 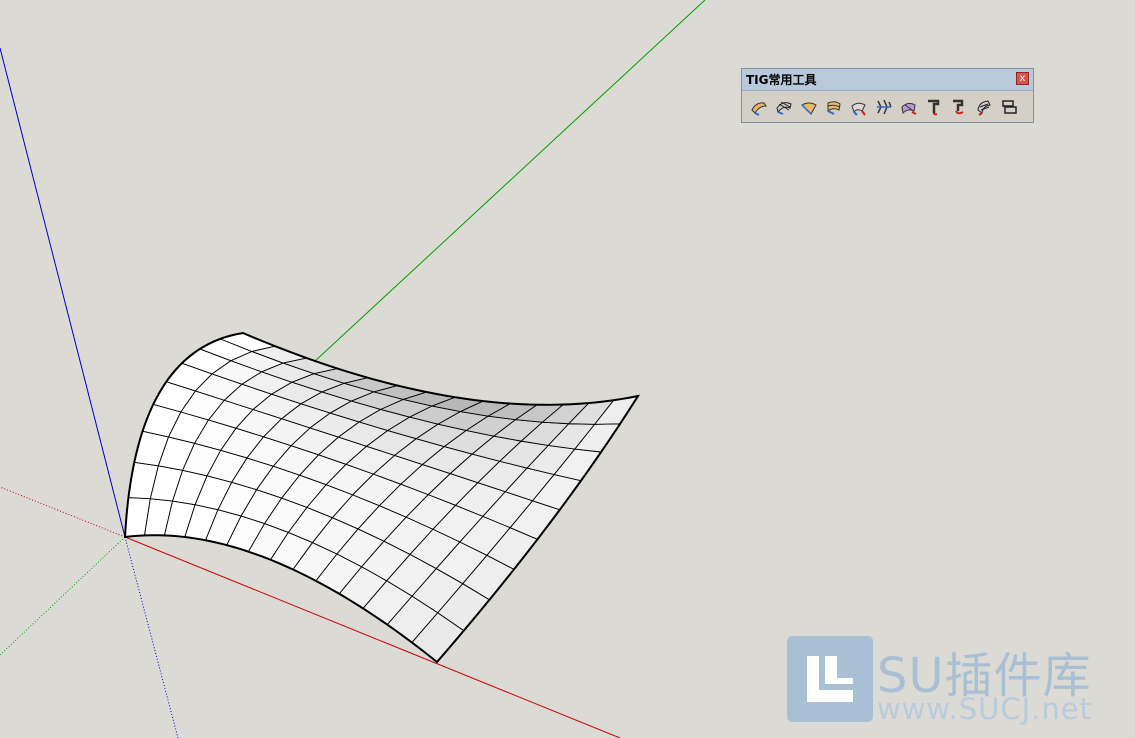 I want to click on pipe-tool-2-icon, so click(x=959, y=107).